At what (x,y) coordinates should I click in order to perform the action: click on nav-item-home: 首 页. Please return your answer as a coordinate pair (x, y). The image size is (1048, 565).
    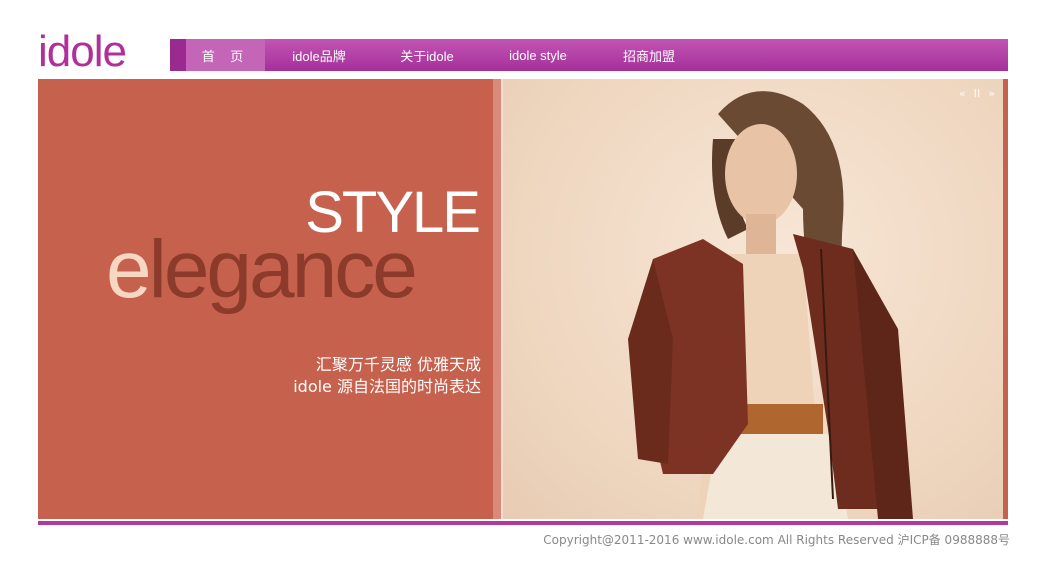
    Looking at the image, I should click on (225, 55).